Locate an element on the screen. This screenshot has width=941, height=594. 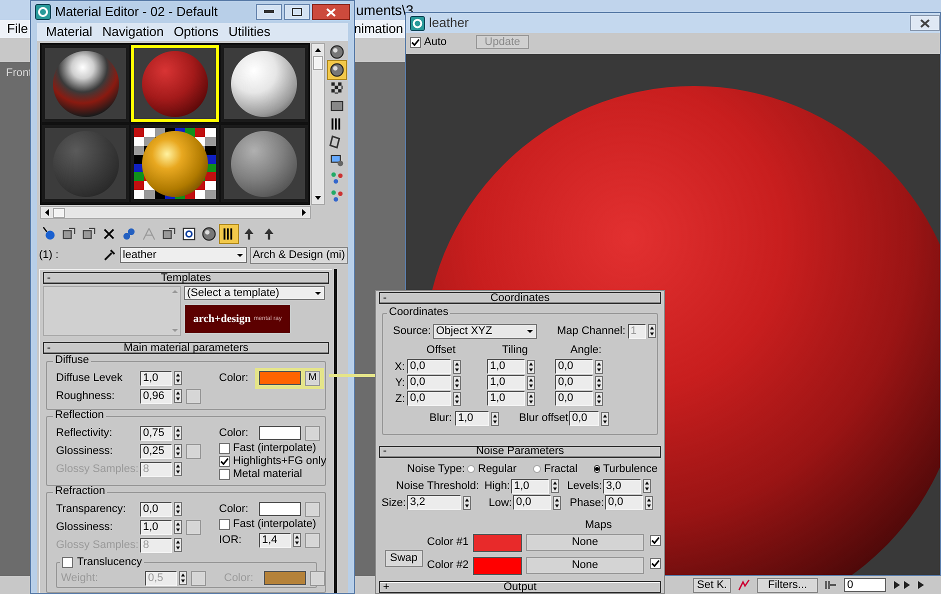
bars-icon is located at coordinates (229, 234).